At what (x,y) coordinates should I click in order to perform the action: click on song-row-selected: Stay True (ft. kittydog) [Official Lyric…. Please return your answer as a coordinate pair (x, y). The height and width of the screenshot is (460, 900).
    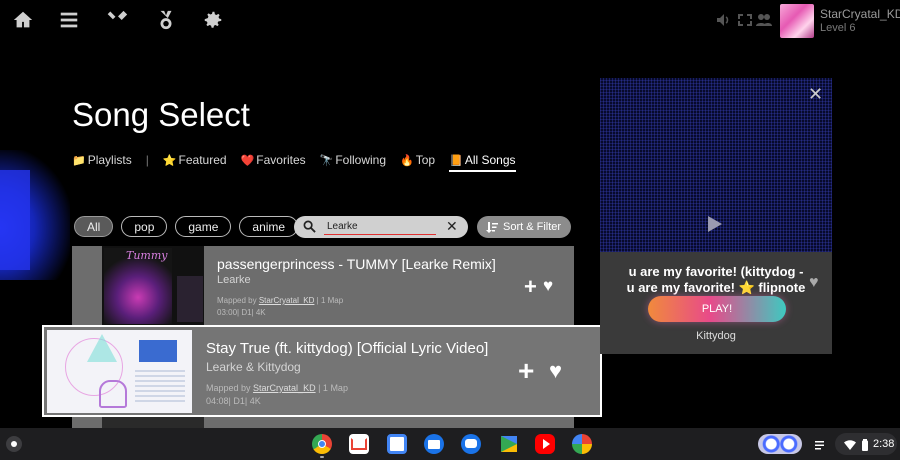
    Looking at the image, I should click on (322, 371).